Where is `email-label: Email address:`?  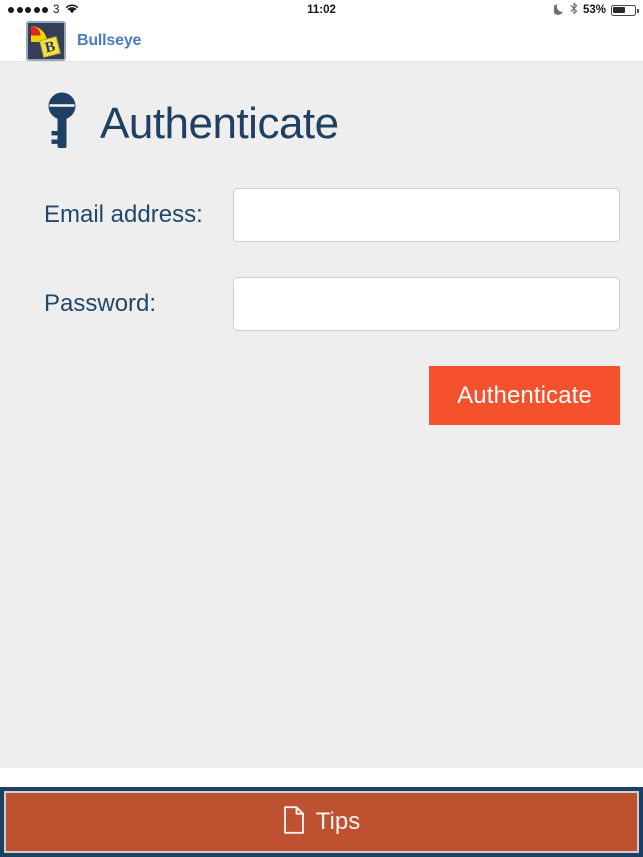
email-label: Email address: is located at coordinates (123, 214).